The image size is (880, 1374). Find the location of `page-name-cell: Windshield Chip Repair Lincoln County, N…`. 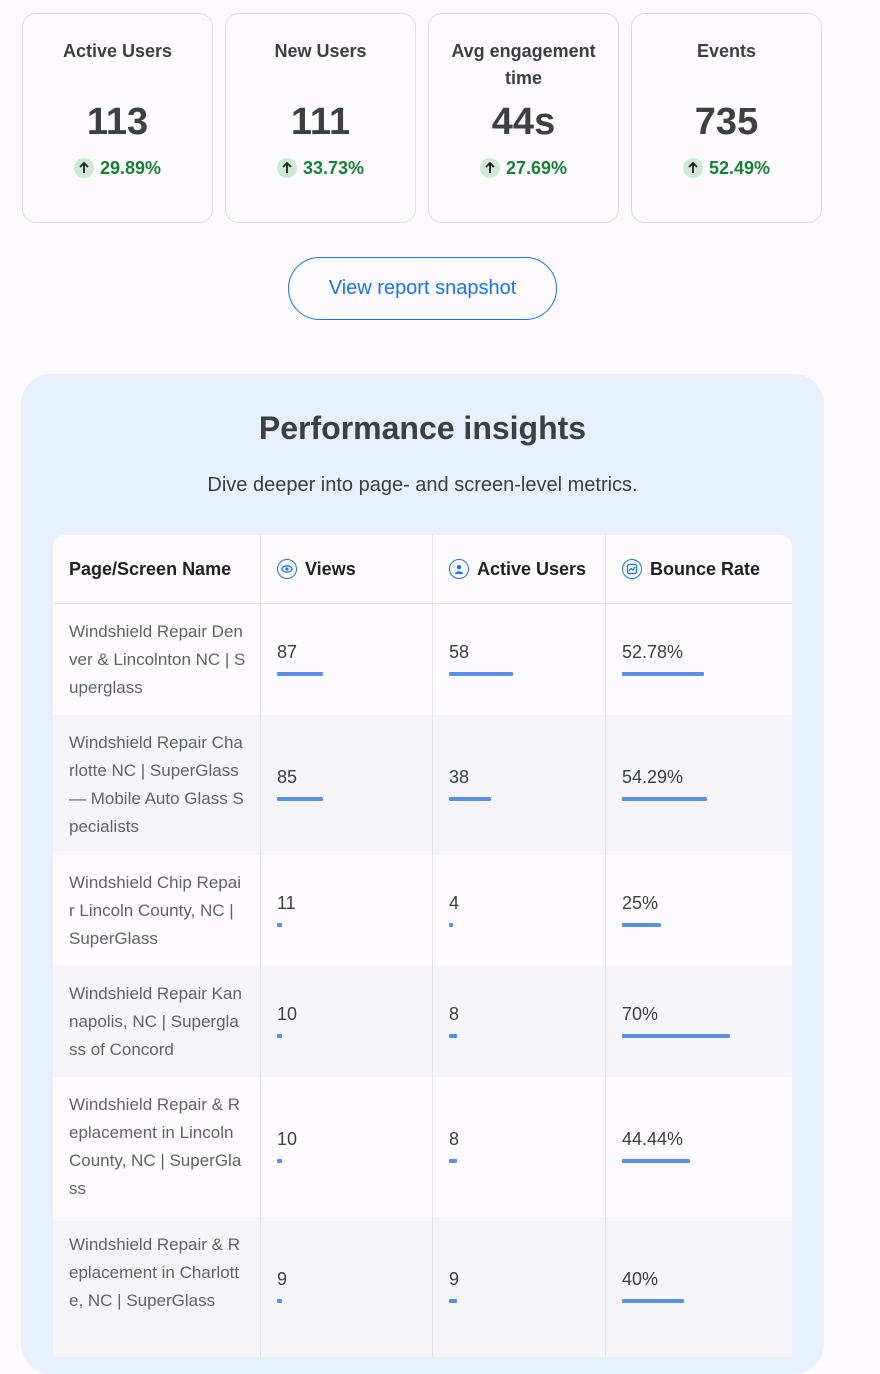

page-name-cell: Windshield Chip Repair Lincoln County, N… is located at coordinates (157, 910).